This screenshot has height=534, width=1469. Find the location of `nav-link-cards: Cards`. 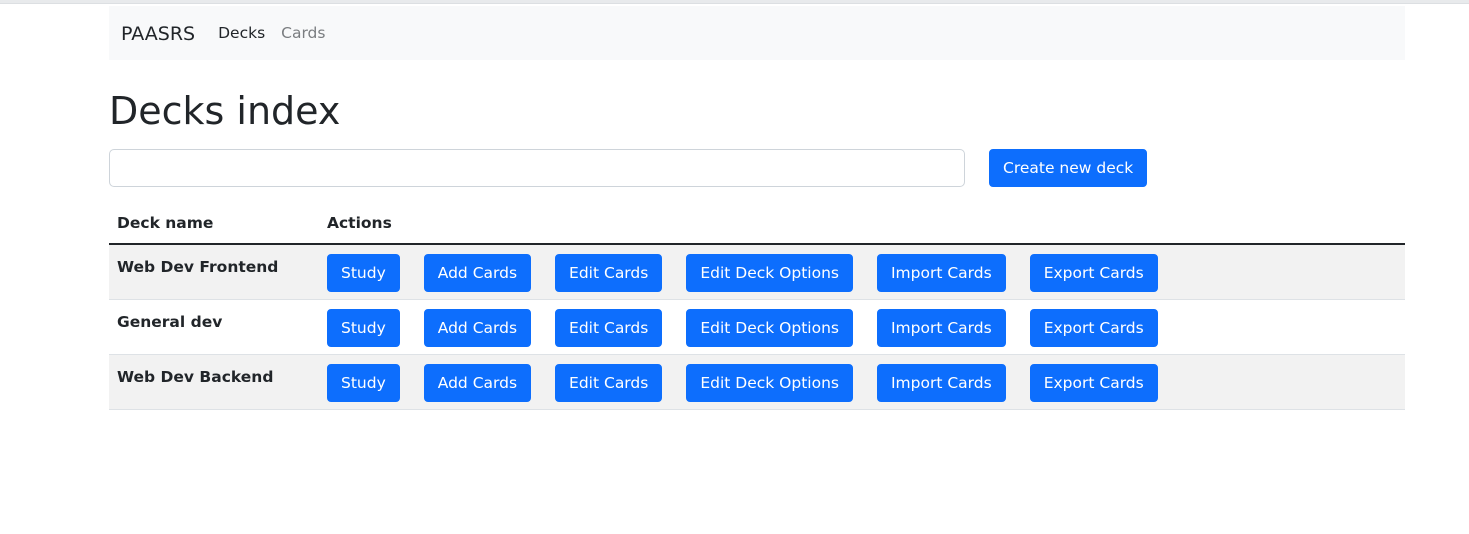

nav-link-cards: Cards is located at coordinates (303, 33).